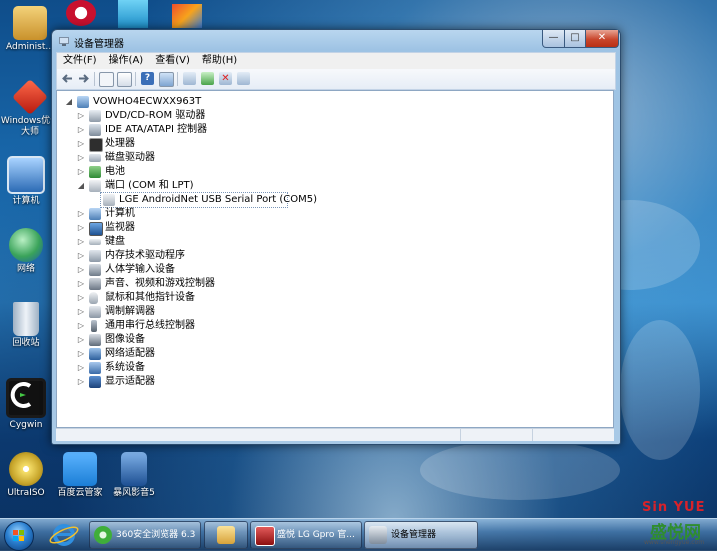 This screenshot has height=552, width=717. Describe the element at coordinates (28, 325) in the screenshot. I see `desktop-icon-recycle-bin: 回收站` at that location.